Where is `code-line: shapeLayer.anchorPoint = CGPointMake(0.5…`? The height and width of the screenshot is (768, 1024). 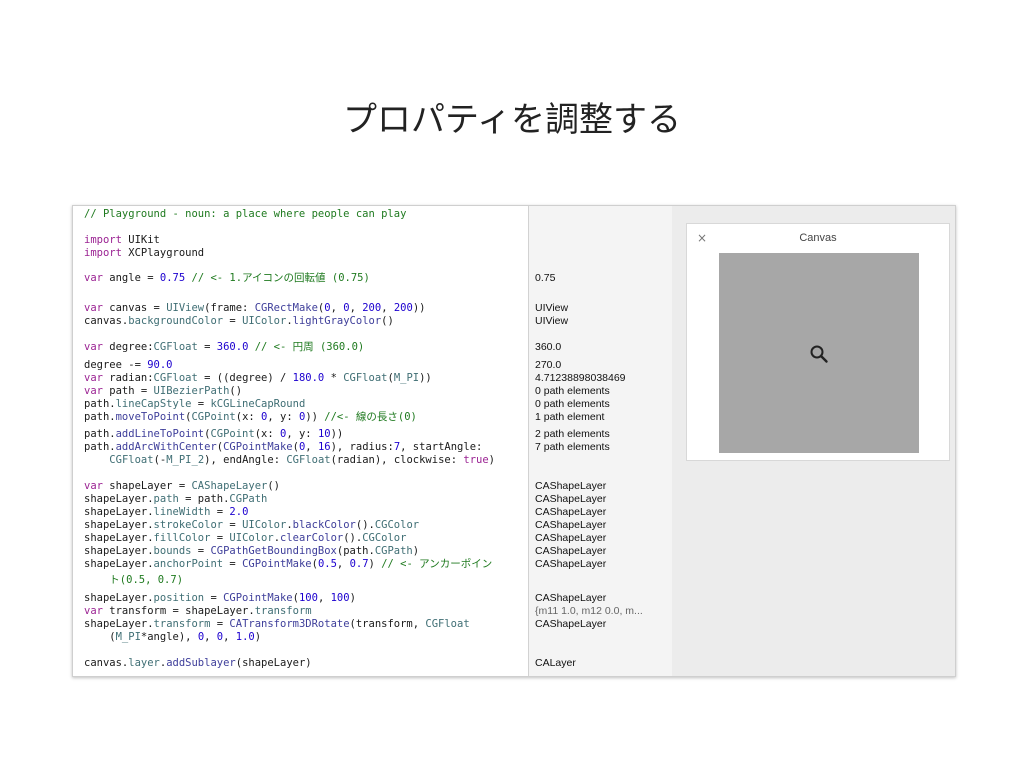 code-line: shapeLayer.anchorPoint = CGPointMake(0.5… is located at coordinates (288, 564).